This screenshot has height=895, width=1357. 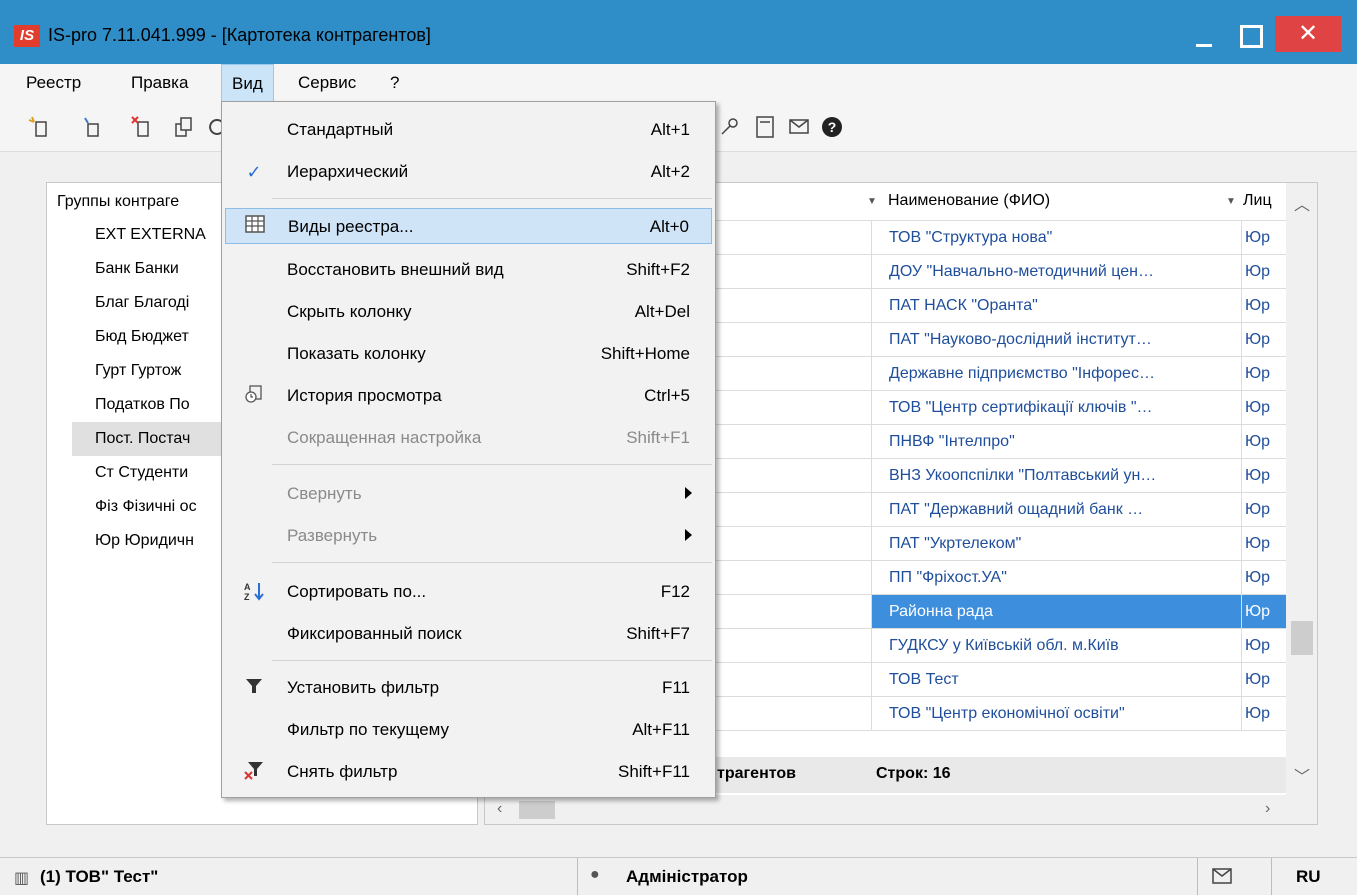 What do you see at coordinates (1056, 237) in the screenshot?
I see `table-cell-name: ТОВ "Структура нова"` at bounding box center [1056, 237].